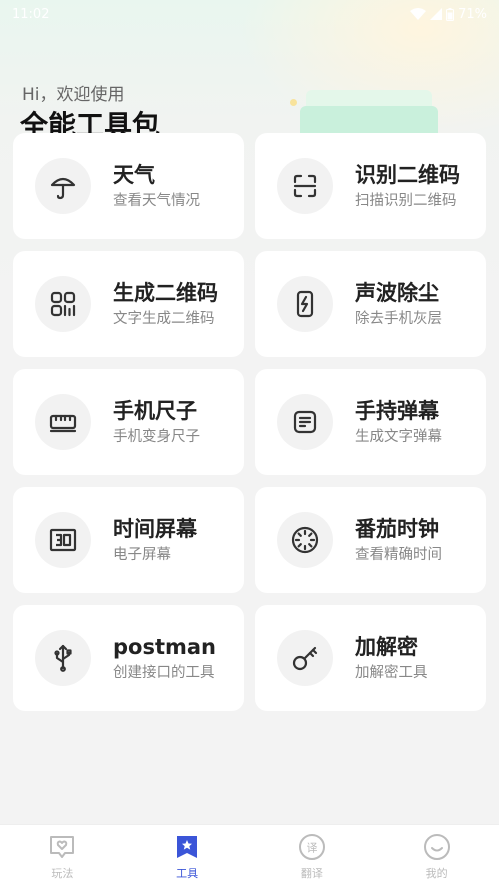 The width and height of the screenshot is (499, 887). I want to click on tool-title: 番茄时钟, so click(397, 529).